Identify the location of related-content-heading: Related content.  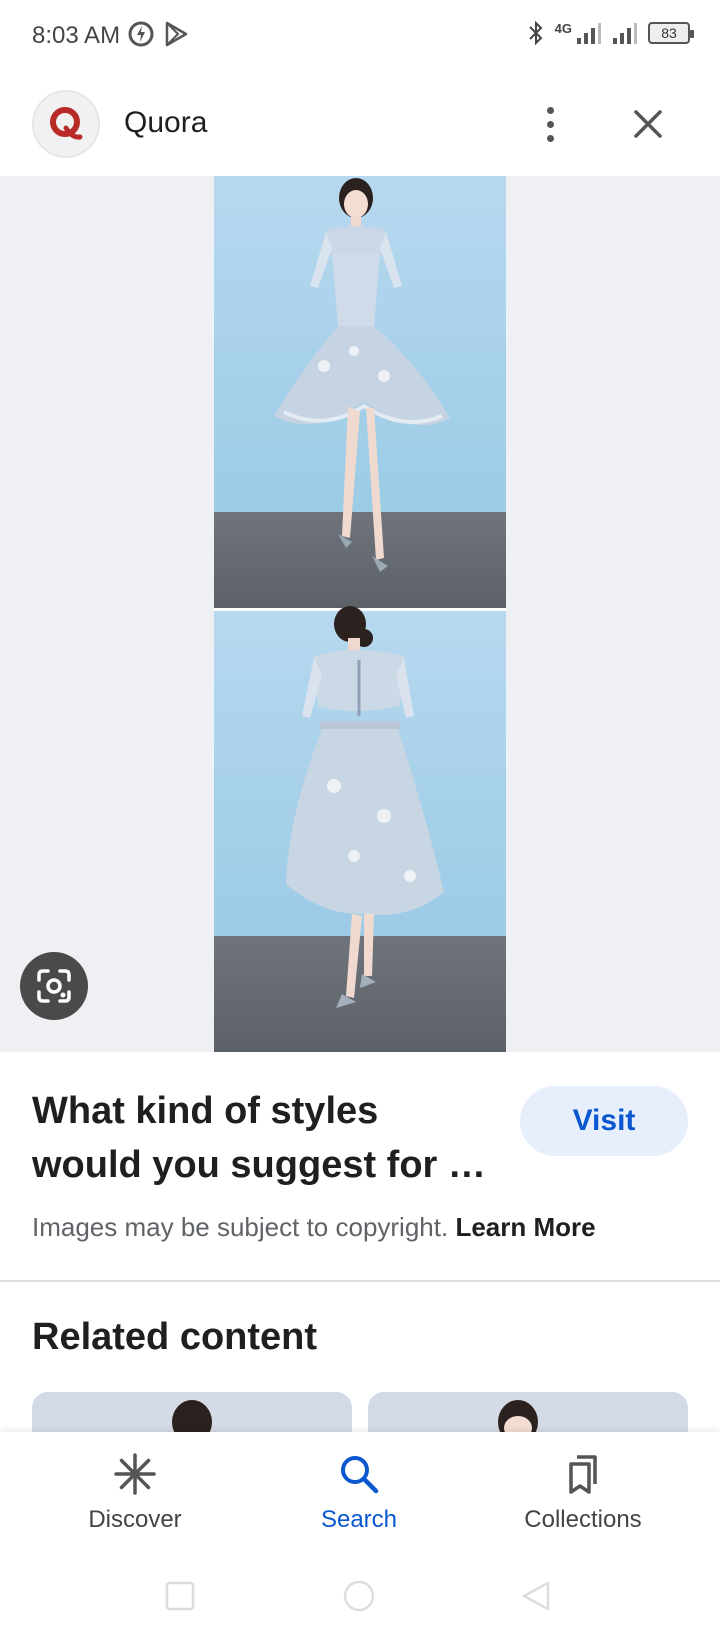
(175, 1337).